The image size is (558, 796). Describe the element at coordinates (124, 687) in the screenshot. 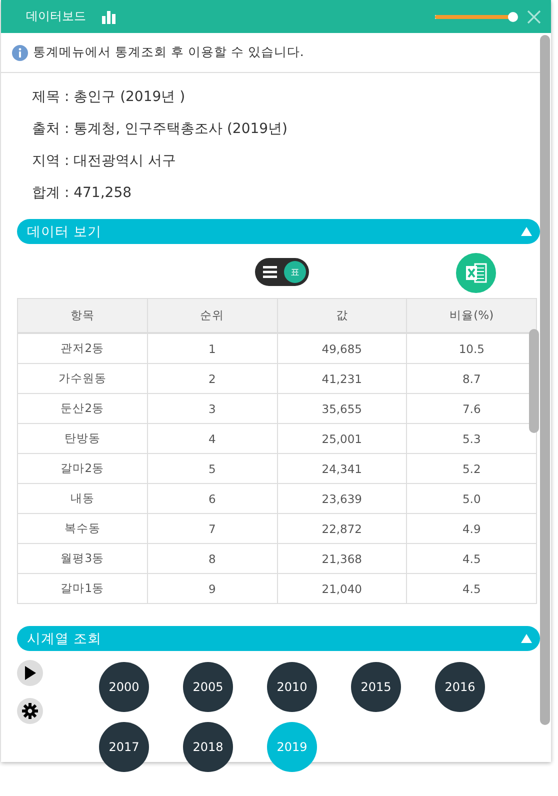

I see `year-button: 2000` at that location.